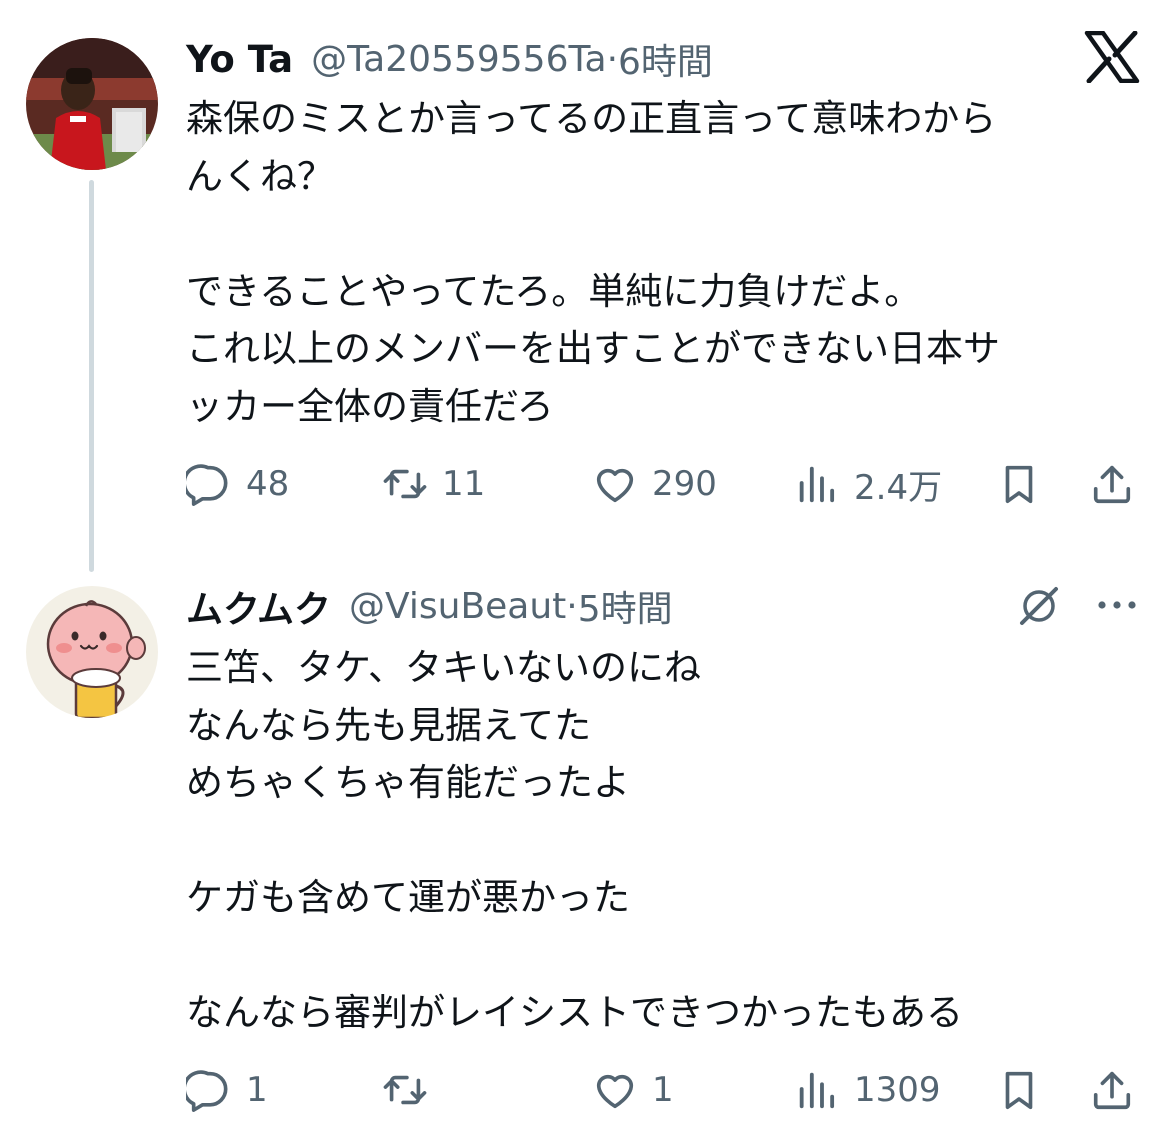 The height and width of the screenshot is (1137, 1170). I want to click on view-count: 2.4万, so click(898, 487).